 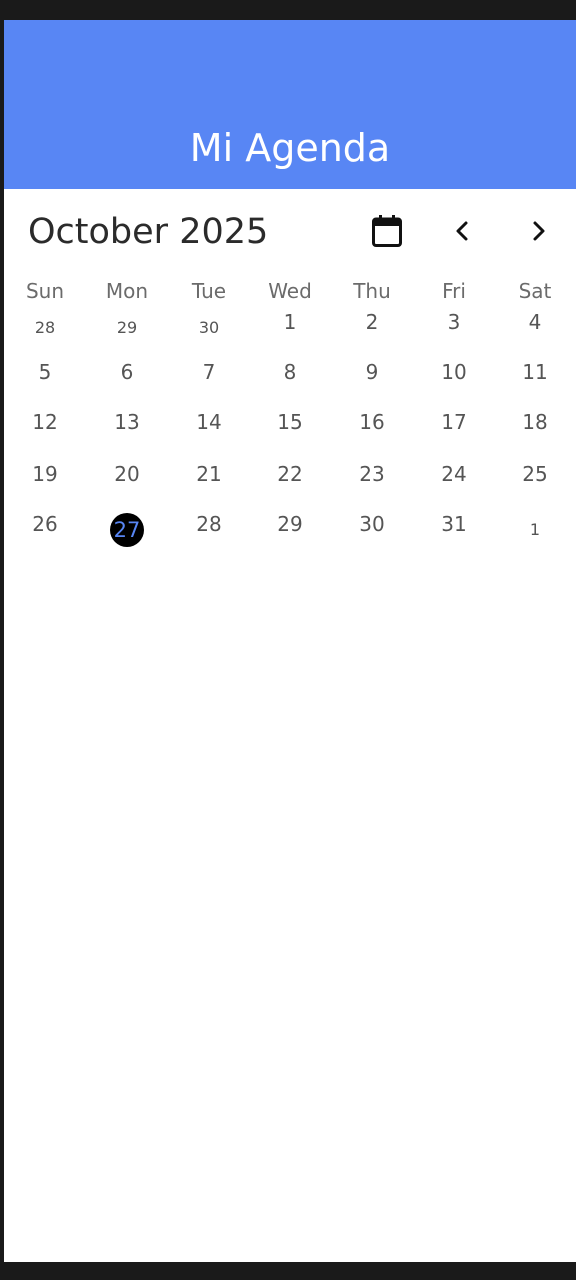 What do you see at coordinates (127, 422) in the screenshot?
I see `calendar-day: 13` at bounding box center [127, 422].